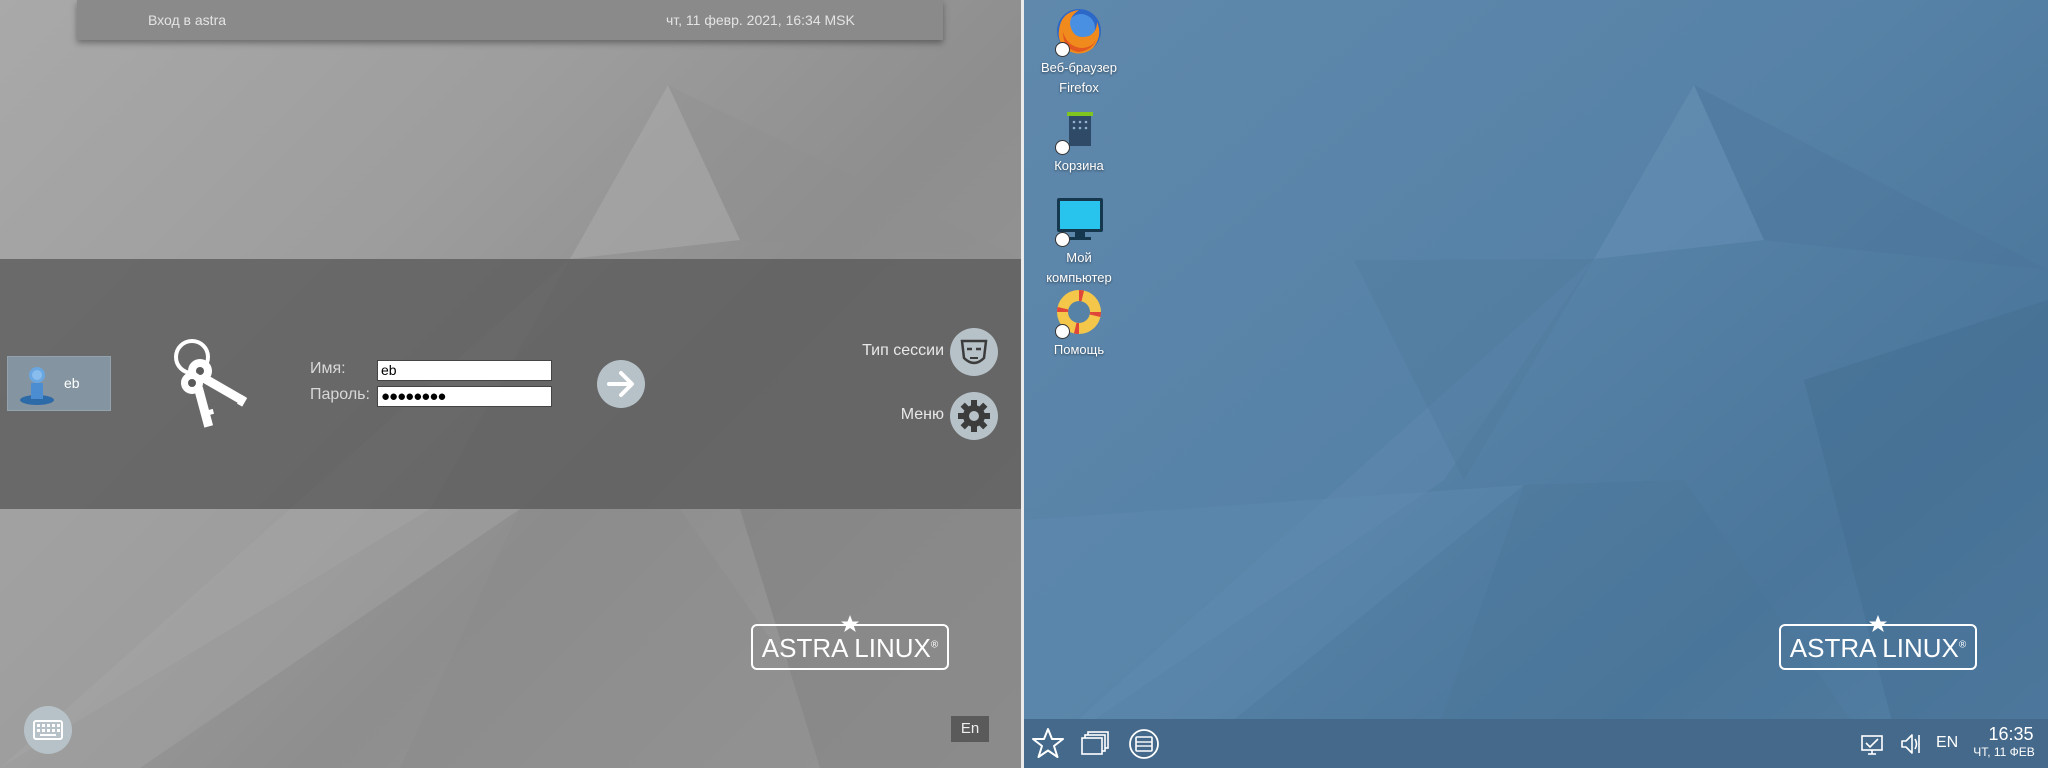  I want to click on taskbar-clock-time: 16:35, so click(2011, 734).